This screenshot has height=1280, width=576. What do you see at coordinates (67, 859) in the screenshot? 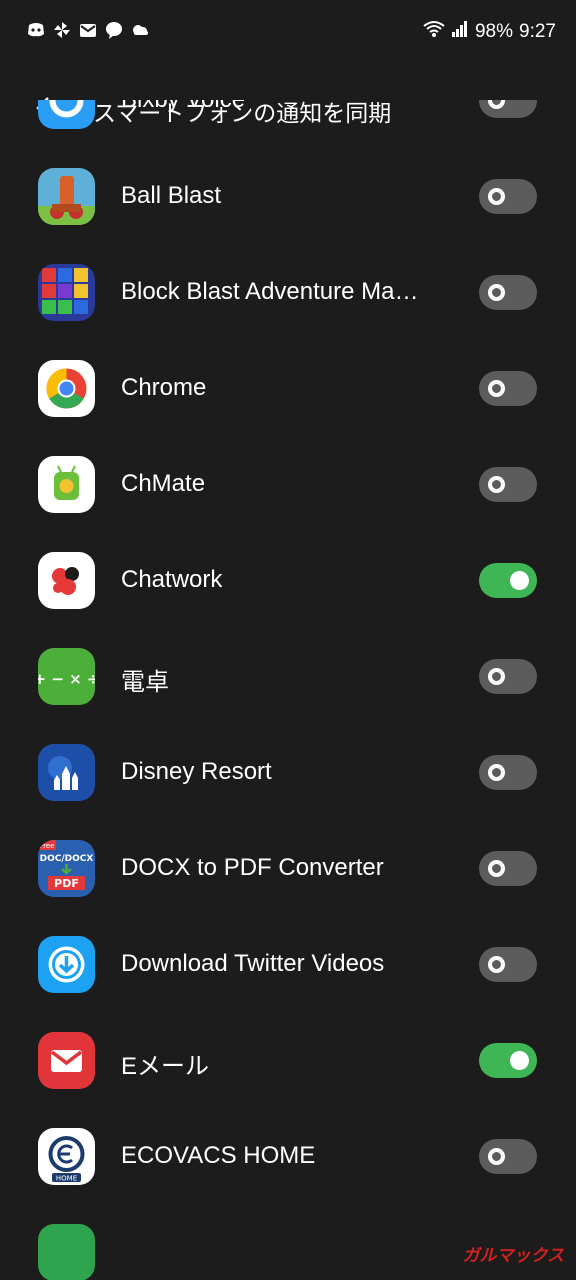
I see `svg-text: DOC/DOCX` at bounding box center [67, 859].